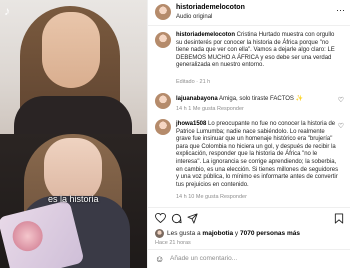  What do you see at coordinates (339, 218) in the screenshot?
I see `save-icon` at bounding box center [339, 218].